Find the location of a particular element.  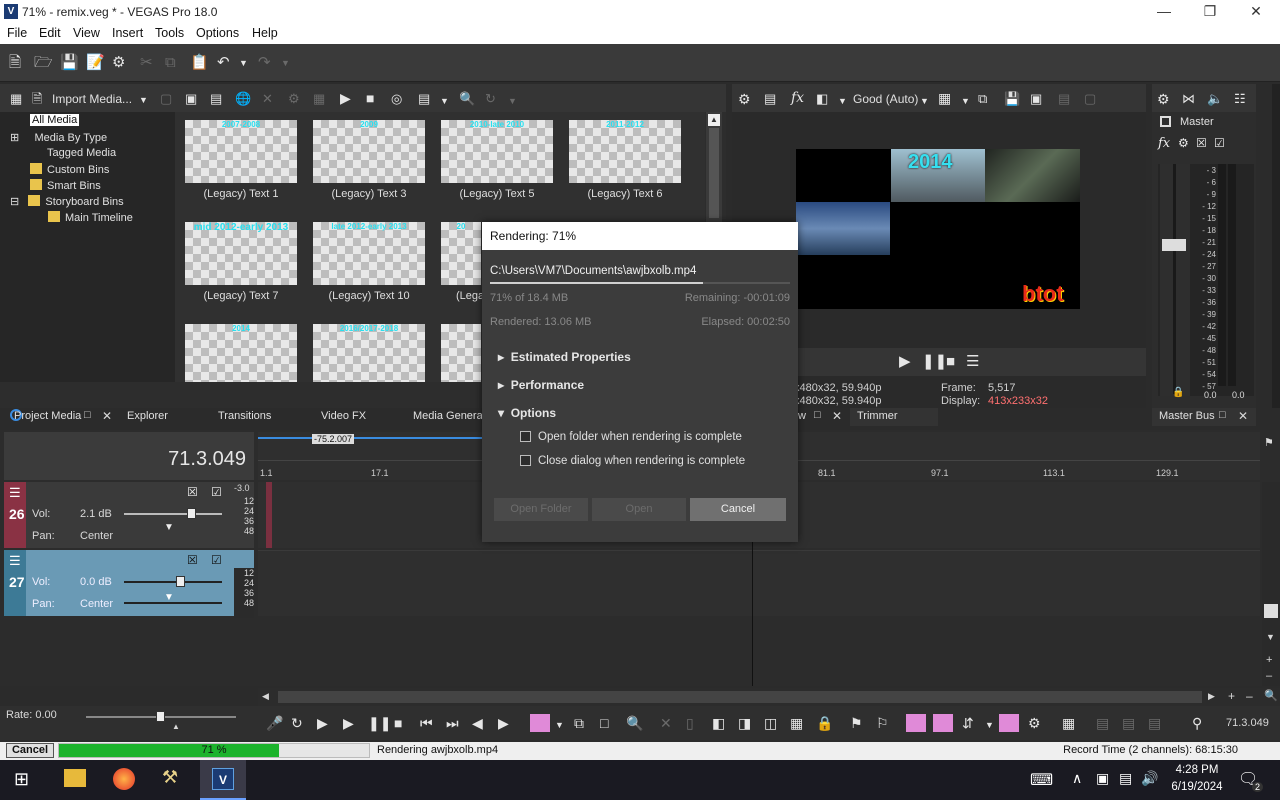

import-dropdown-icon: ▼ is located at coordinates (143, 100).